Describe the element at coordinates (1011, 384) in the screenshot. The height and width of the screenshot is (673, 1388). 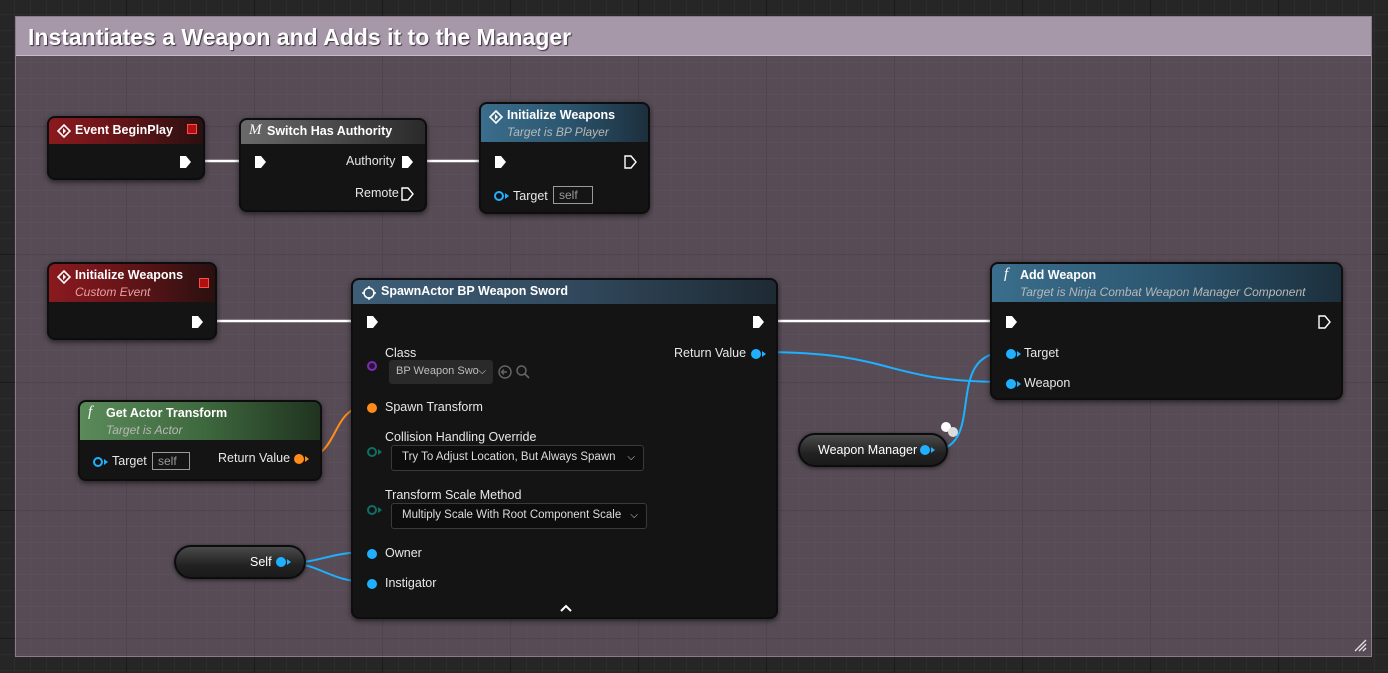
I see `weapon-pin` at that location.